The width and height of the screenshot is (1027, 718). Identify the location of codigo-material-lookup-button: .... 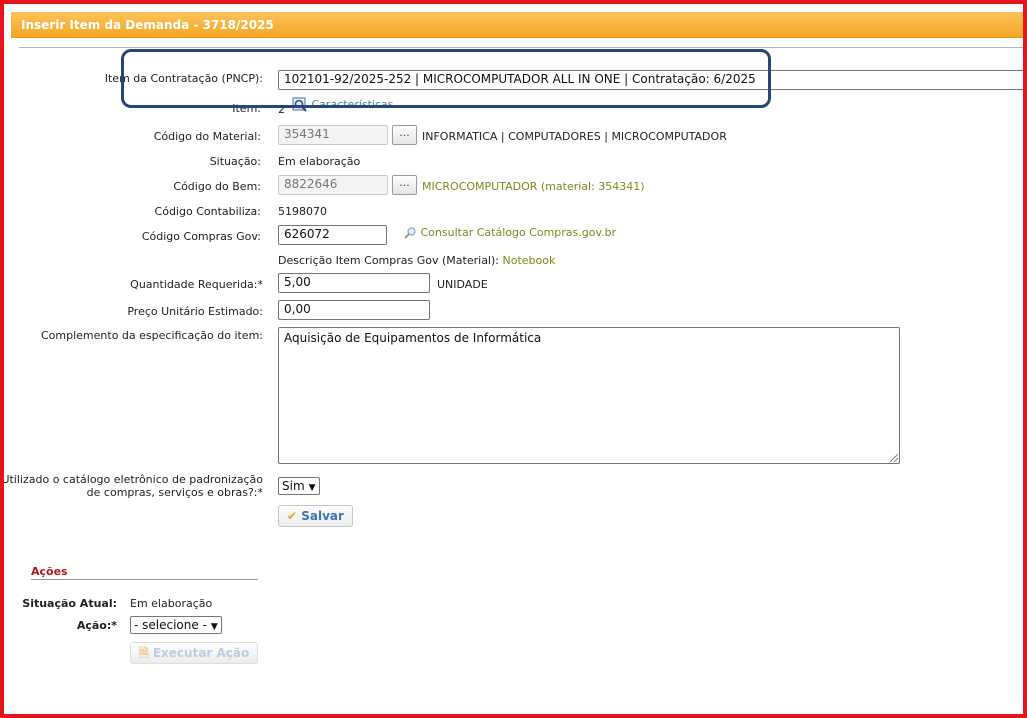
(404, 135).